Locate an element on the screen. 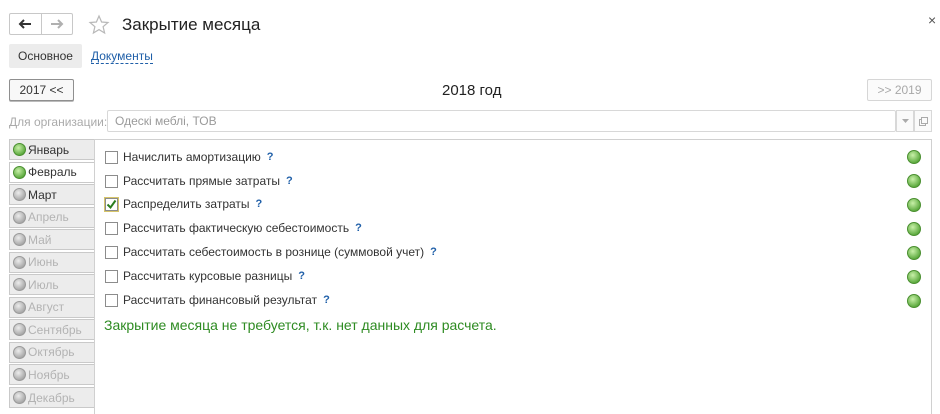 This screenshot has height=414, width=940. operation-label: Рассчитать прямые затраты is located at coordinates (201, 181).